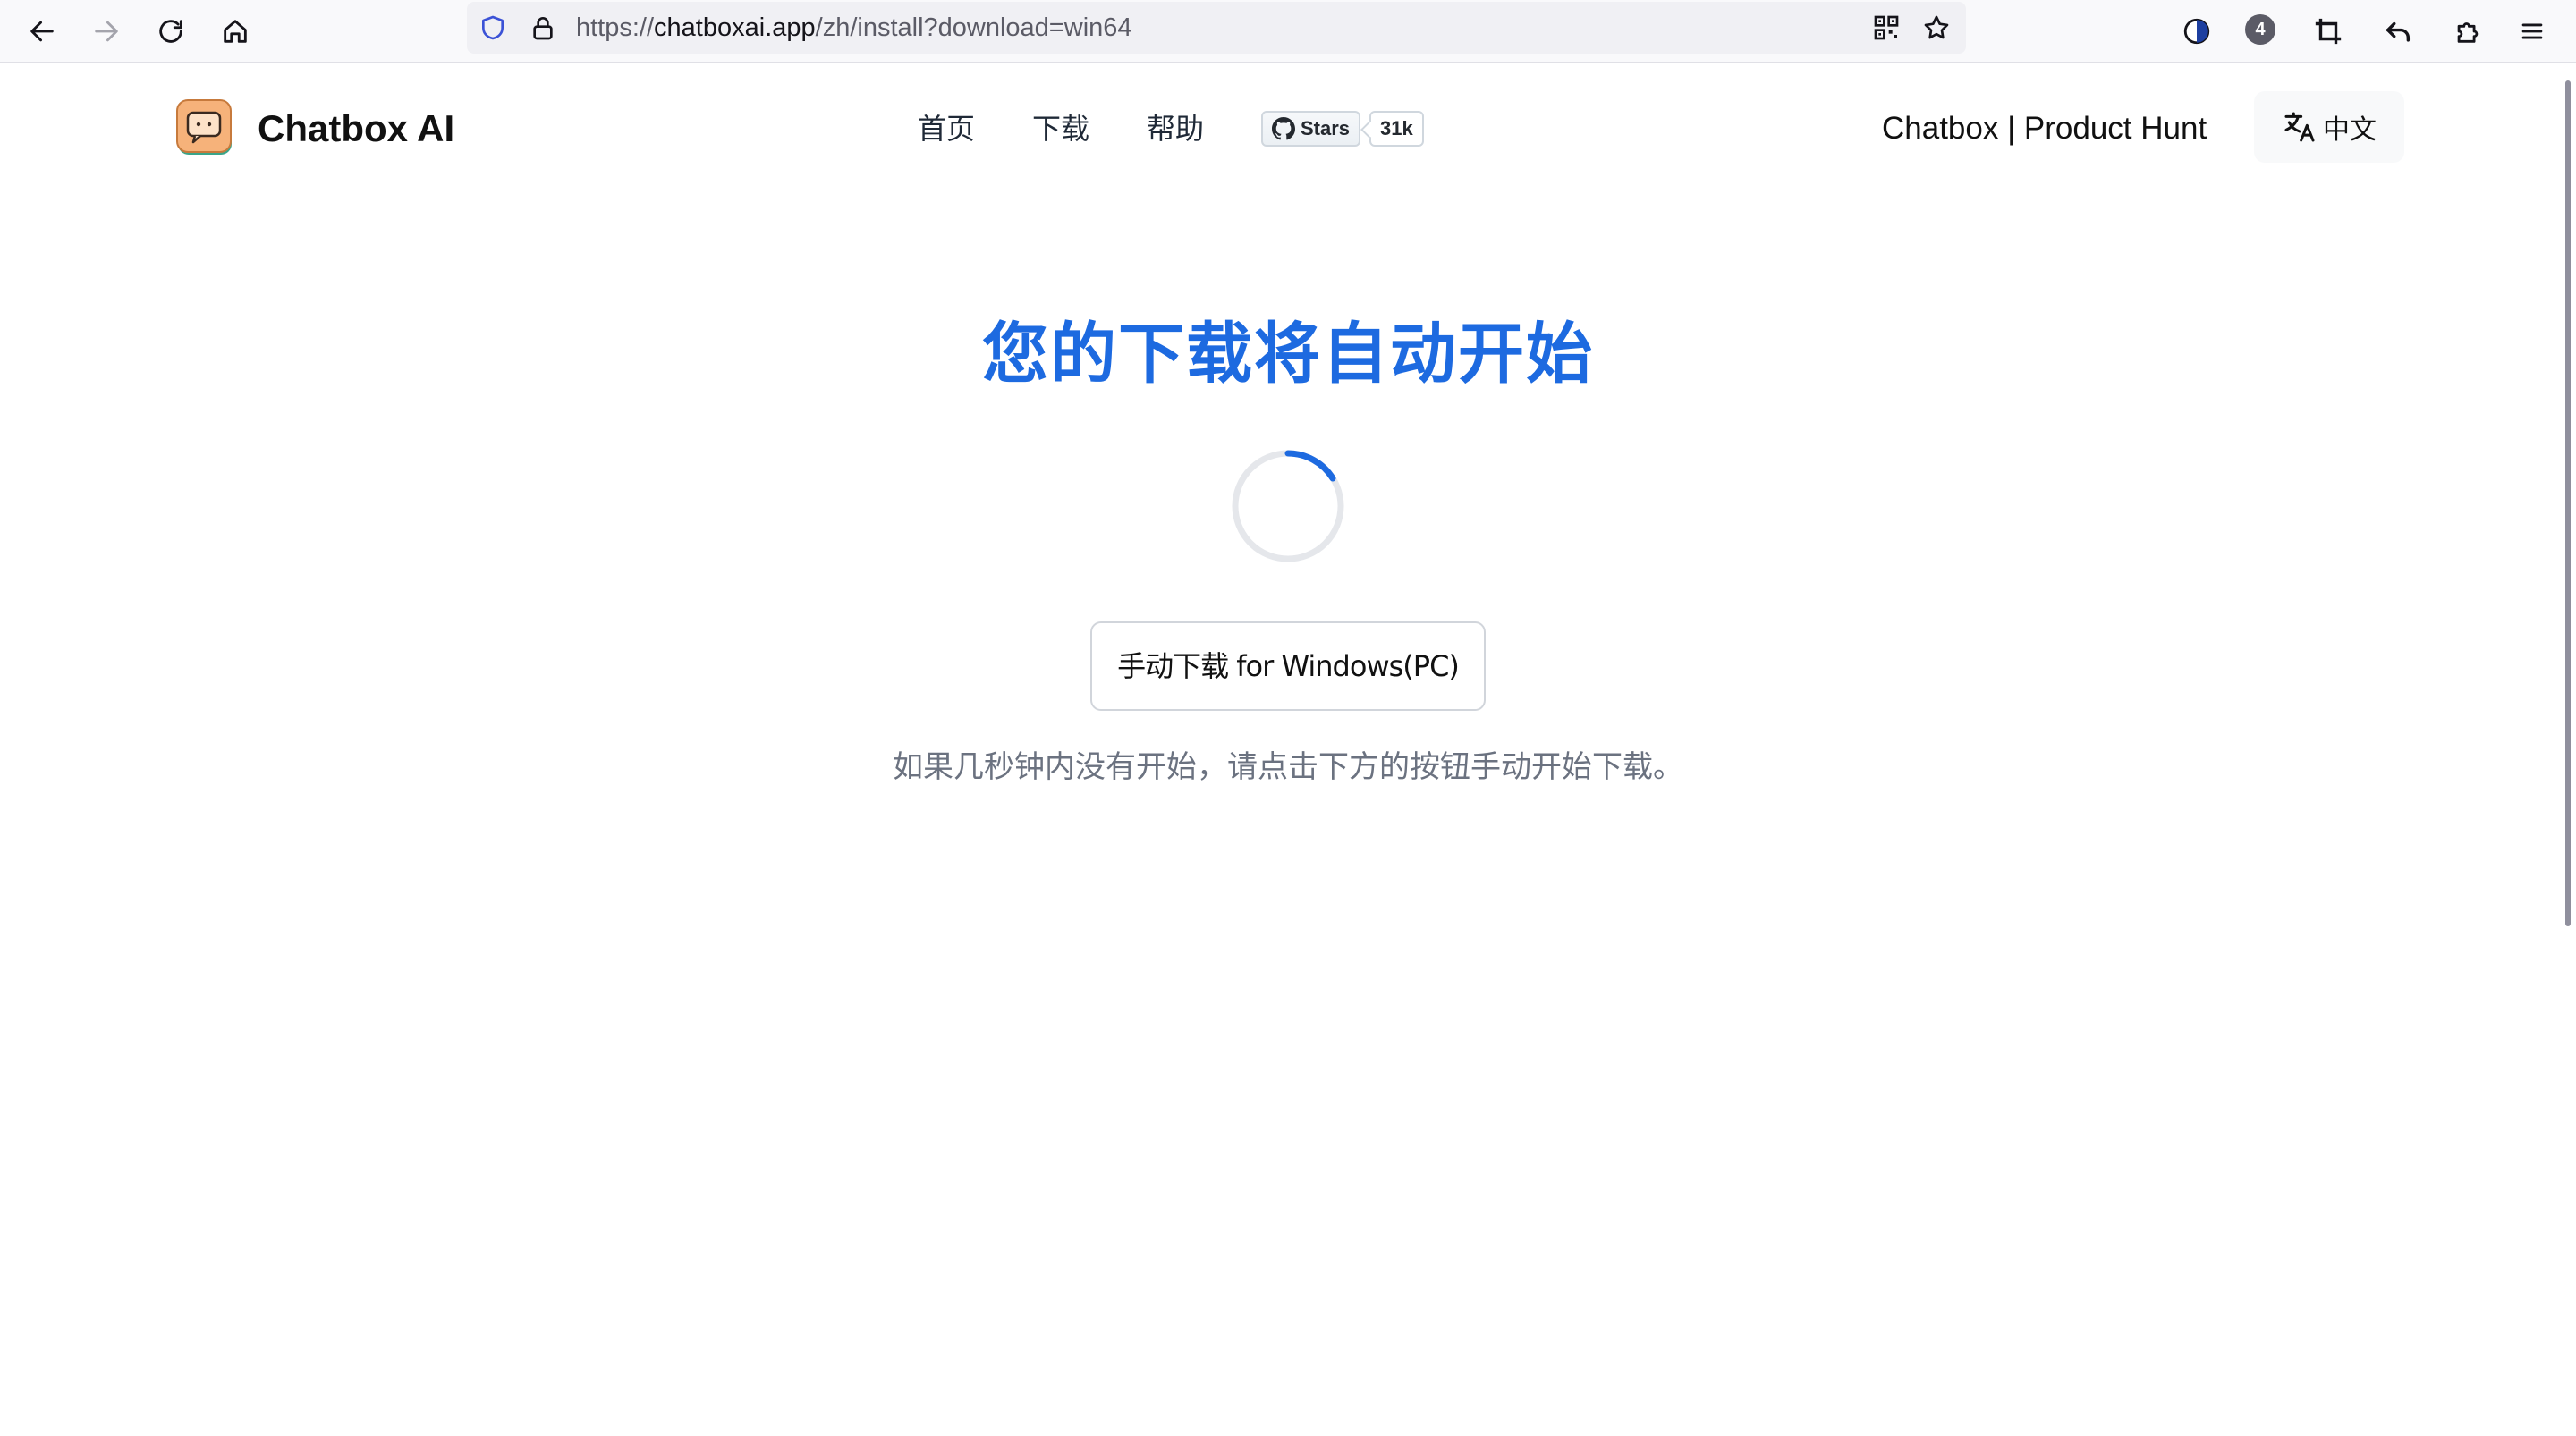  I want to click on crop-icon, so click(2328, 31).